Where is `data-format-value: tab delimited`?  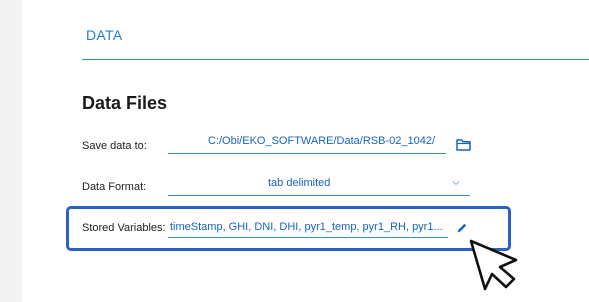 data-format-value: tab delimited is located at coordinates (299, 183).